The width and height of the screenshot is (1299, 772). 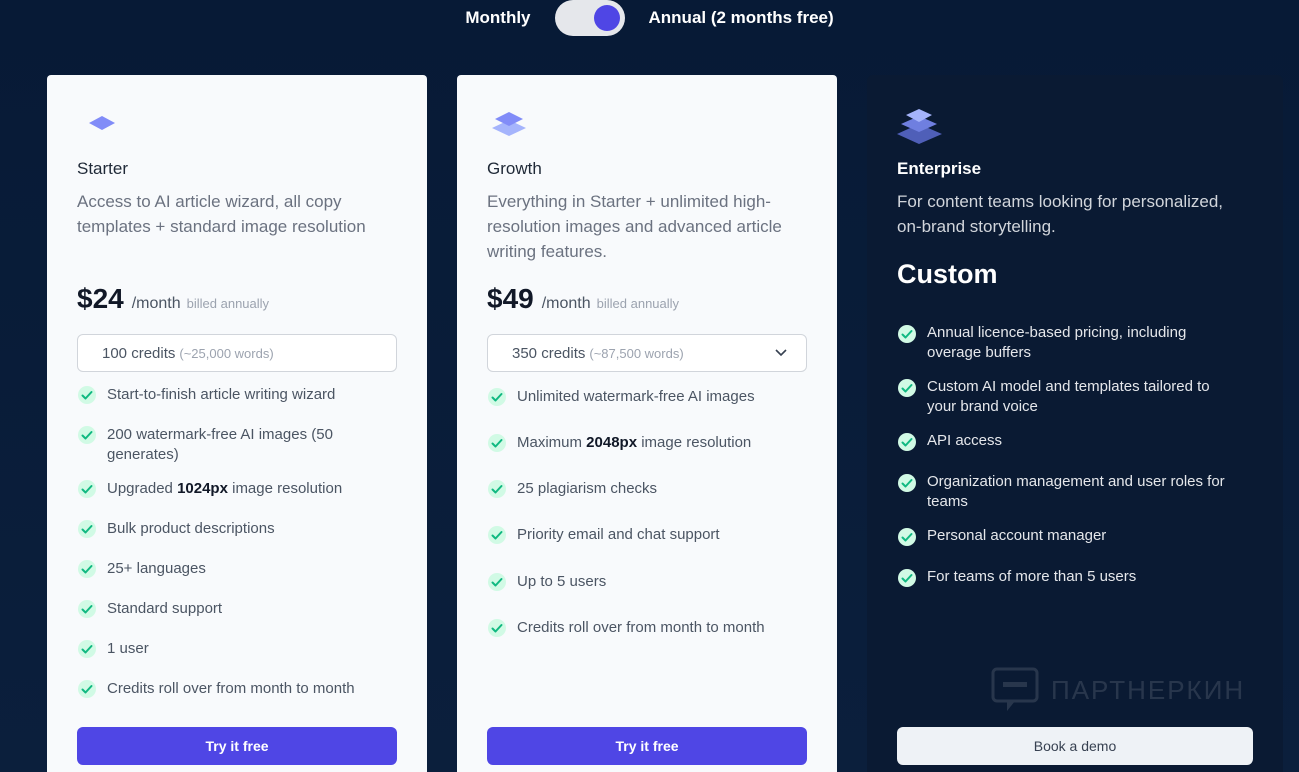 I want to click on chevron-down-icon, so click(x=781, y=355).